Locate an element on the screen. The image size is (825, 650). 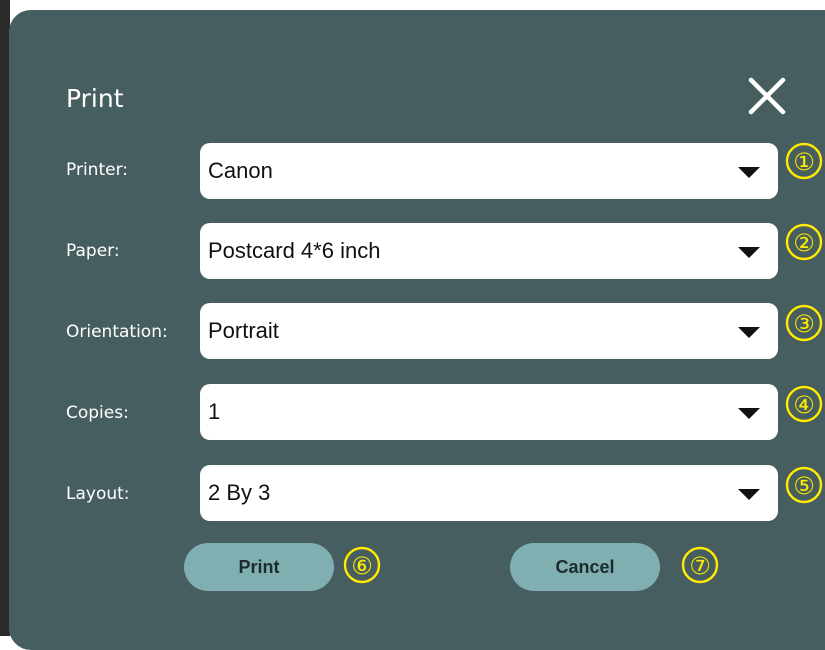
cancel-button: Cancel is located at coordinates (585, 567).